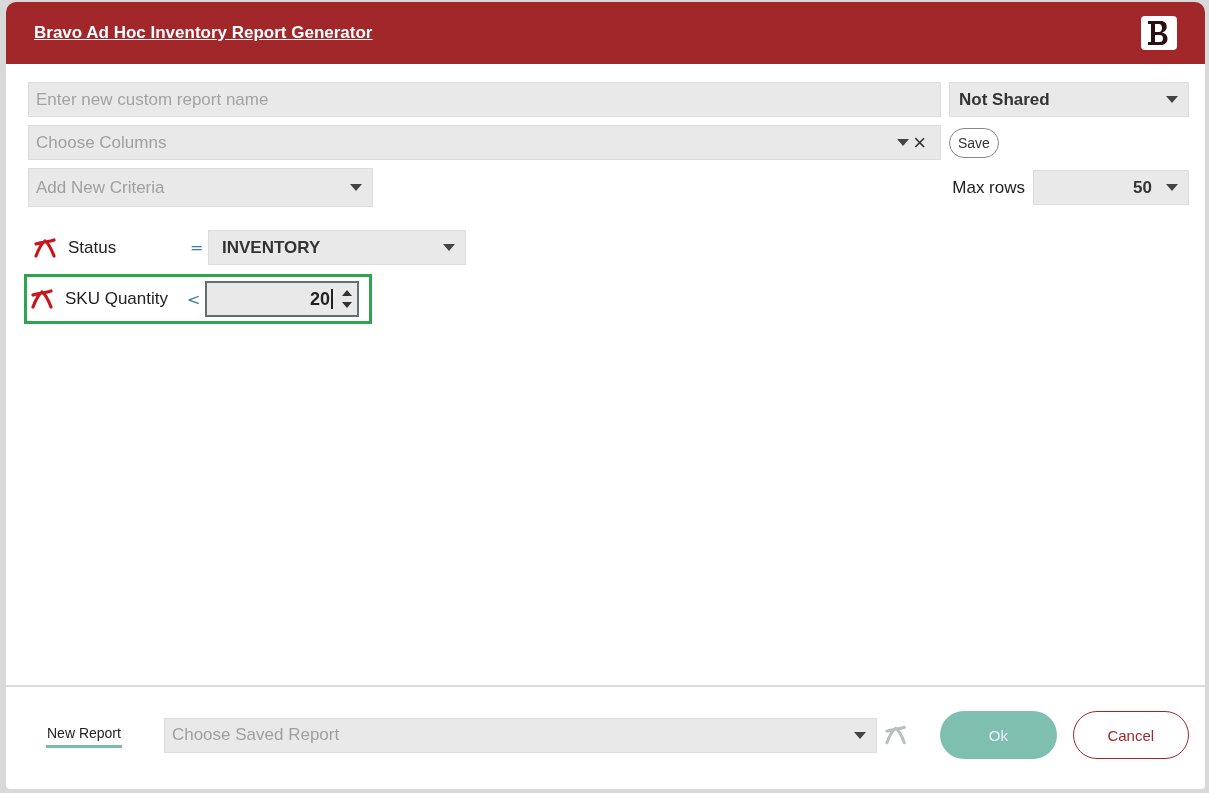 This screenshot has width=1209, height=793. I want to click on quantity-input: 20, so click(282, 299).